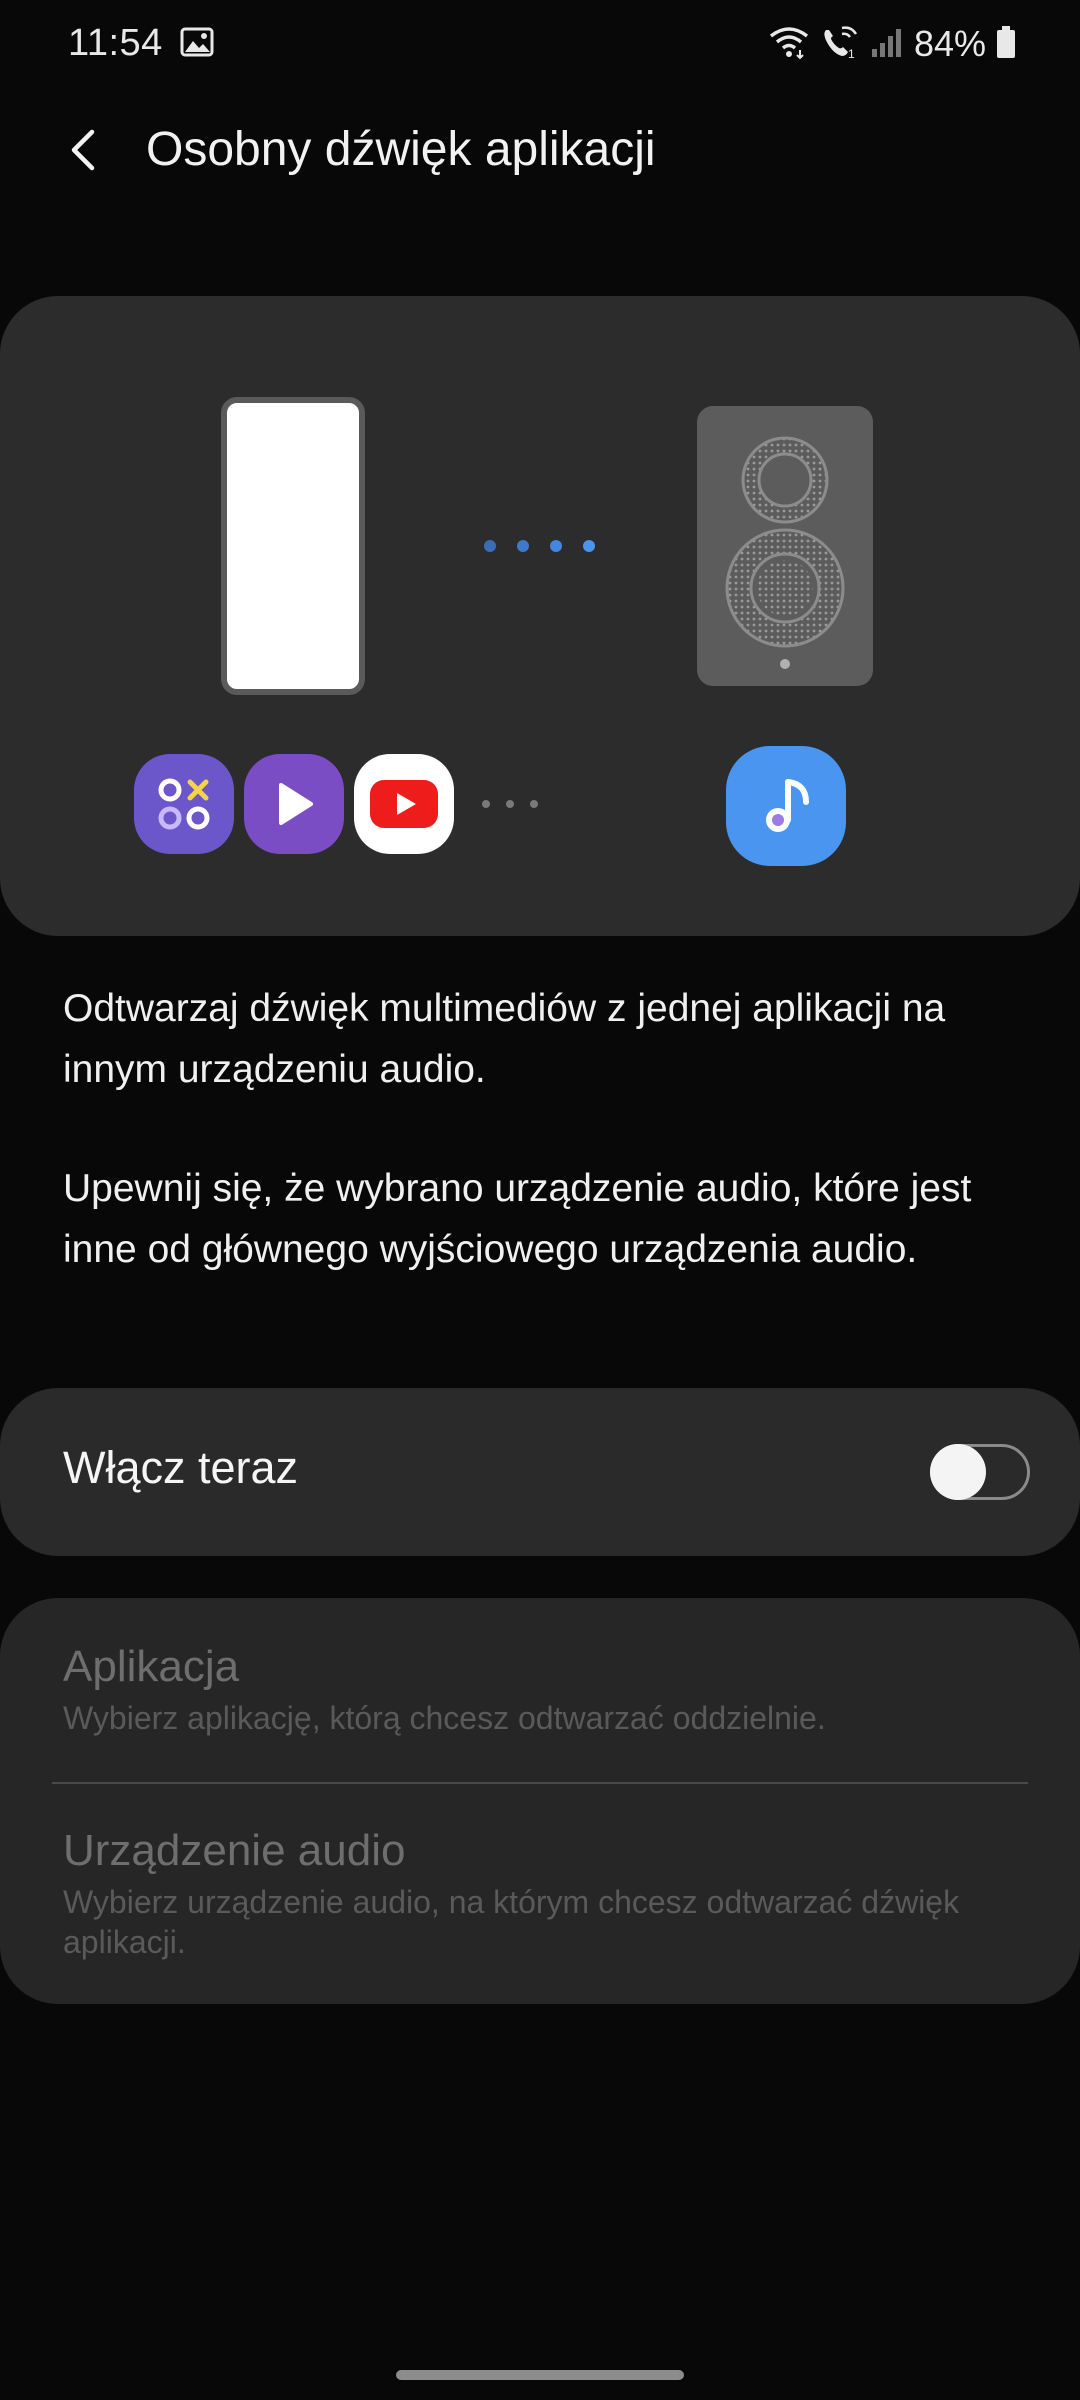  Describe the element at coordinates (184, 804) in the screenshot. I see `game-launcher-app-icon` at that location.